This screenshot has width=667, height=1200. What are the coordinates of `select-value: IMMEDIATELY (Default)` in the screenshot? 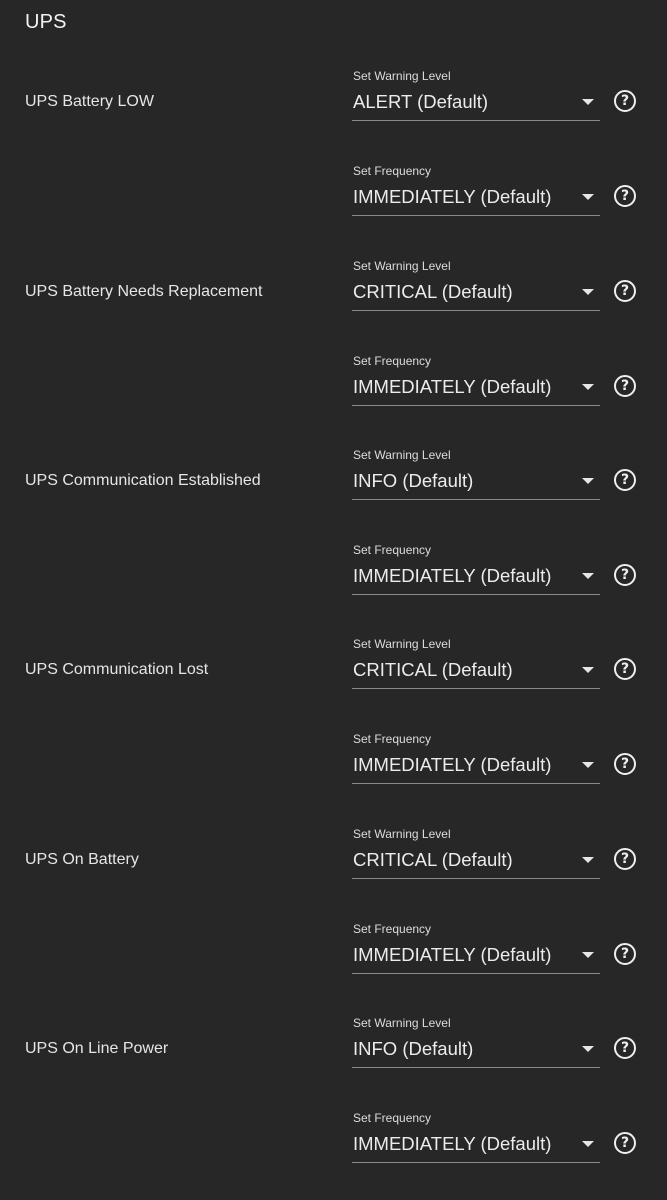 It's located at (452, 1143).